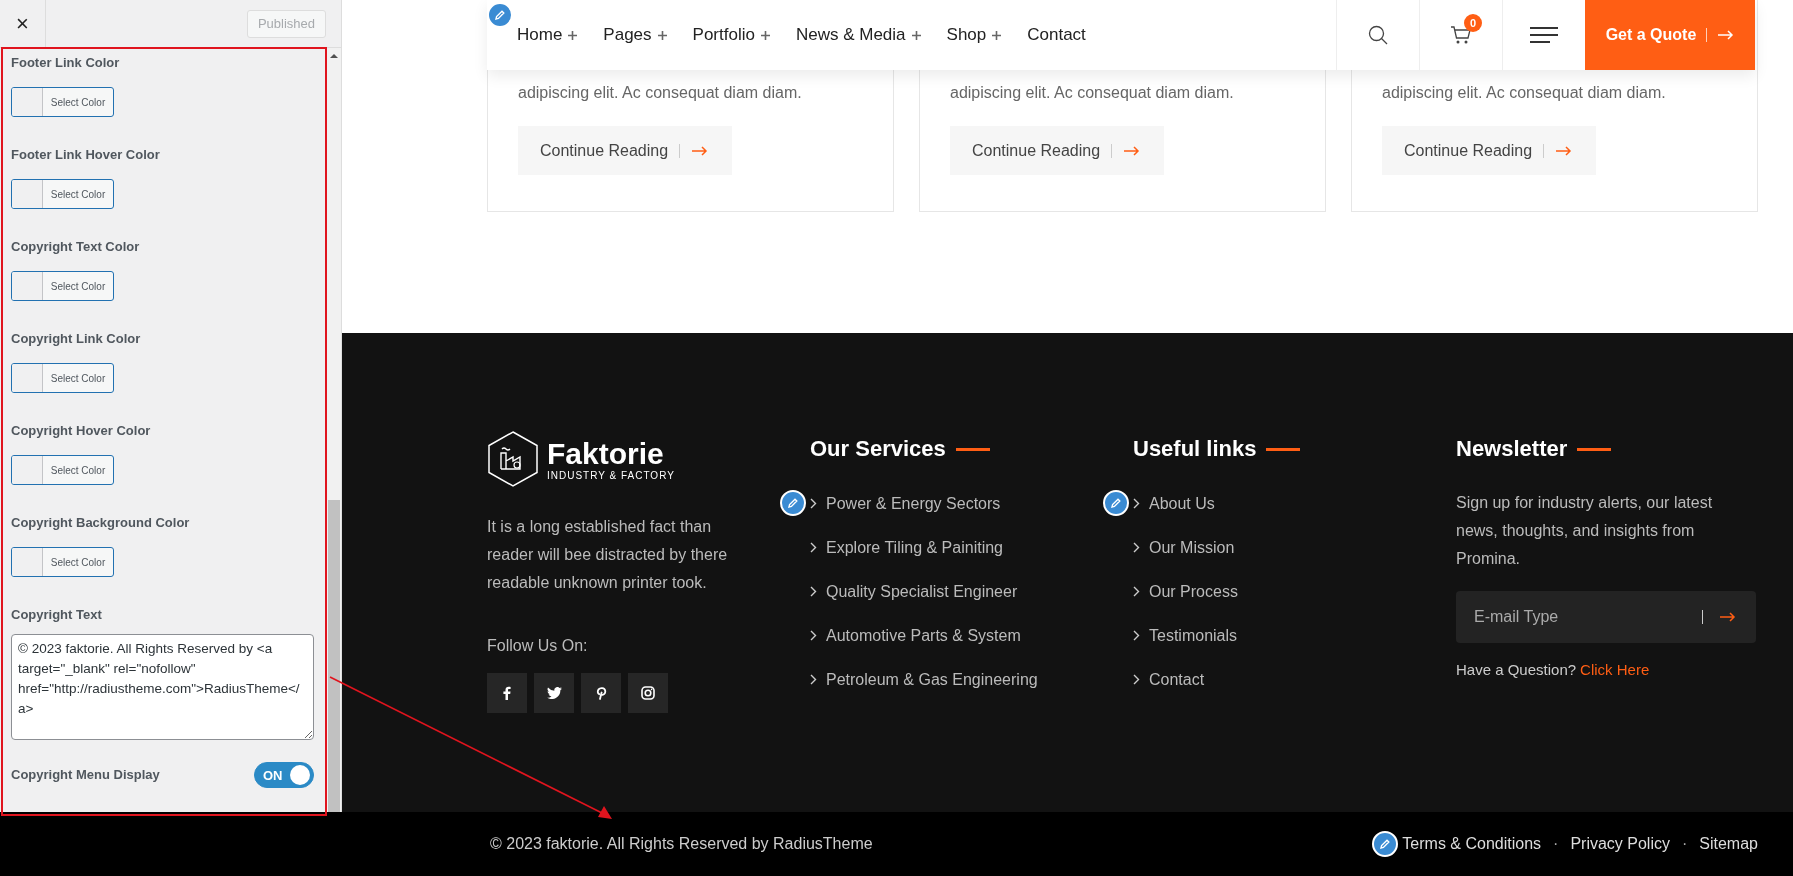 This screenshot has width=1793, height=876. I want to click on email-input: E-mail Type, so click(1579, 617).